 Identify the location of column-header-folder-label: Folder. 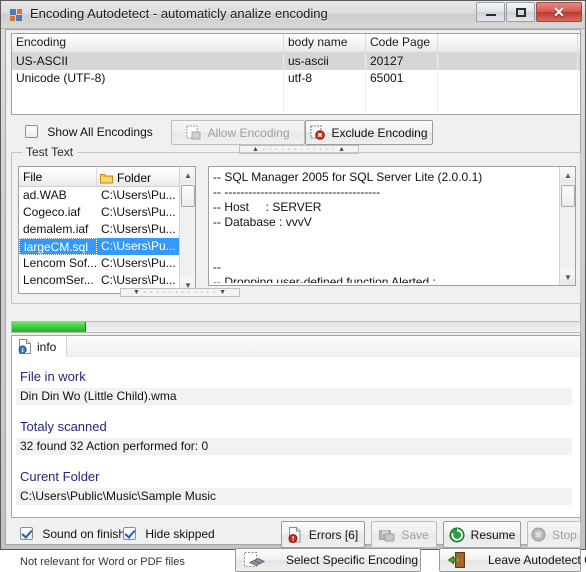
(134, 178).